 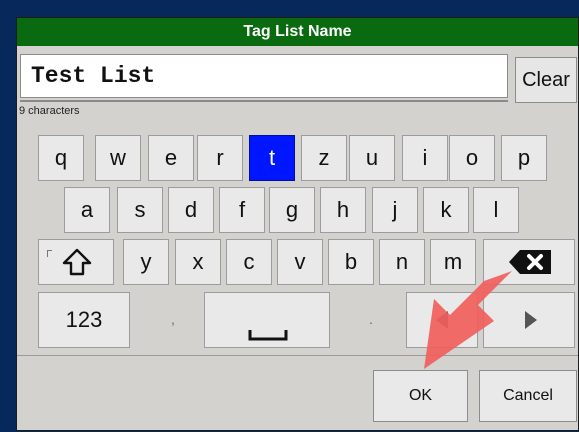 I want to click on arrow-right-icon, so click(x=531, y=320).